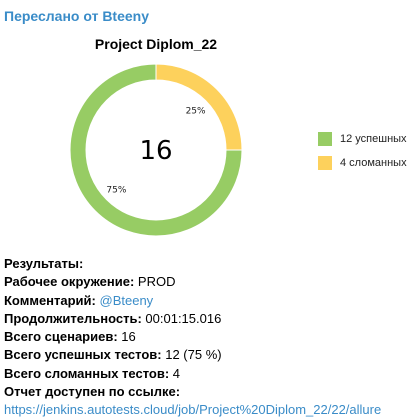 Image resolution: width=419 pixels, height=420 pixels. What do you see at coordinates (325, 163) in the screenshot?
I see `legend-swatch-broken` at bounding box center [325, 163].